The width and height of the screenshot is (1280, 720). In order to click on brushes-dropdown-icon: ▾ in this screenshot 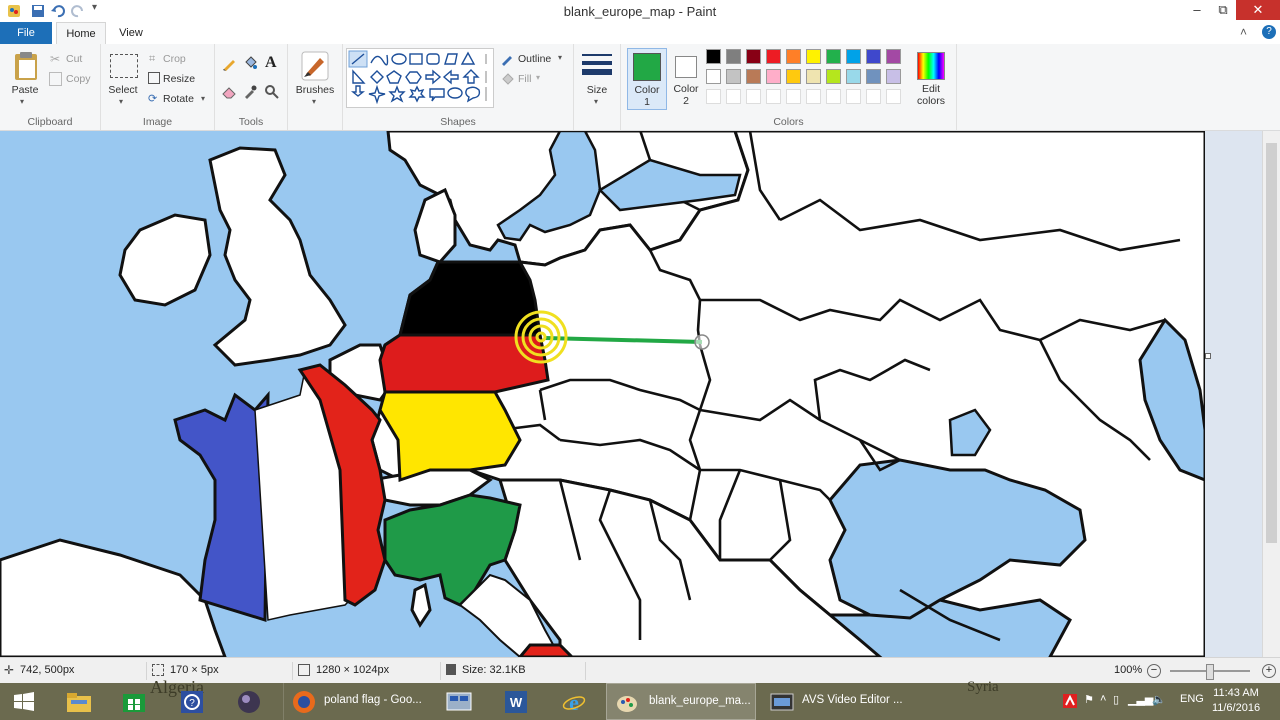, I will do `click(314, 101)`.